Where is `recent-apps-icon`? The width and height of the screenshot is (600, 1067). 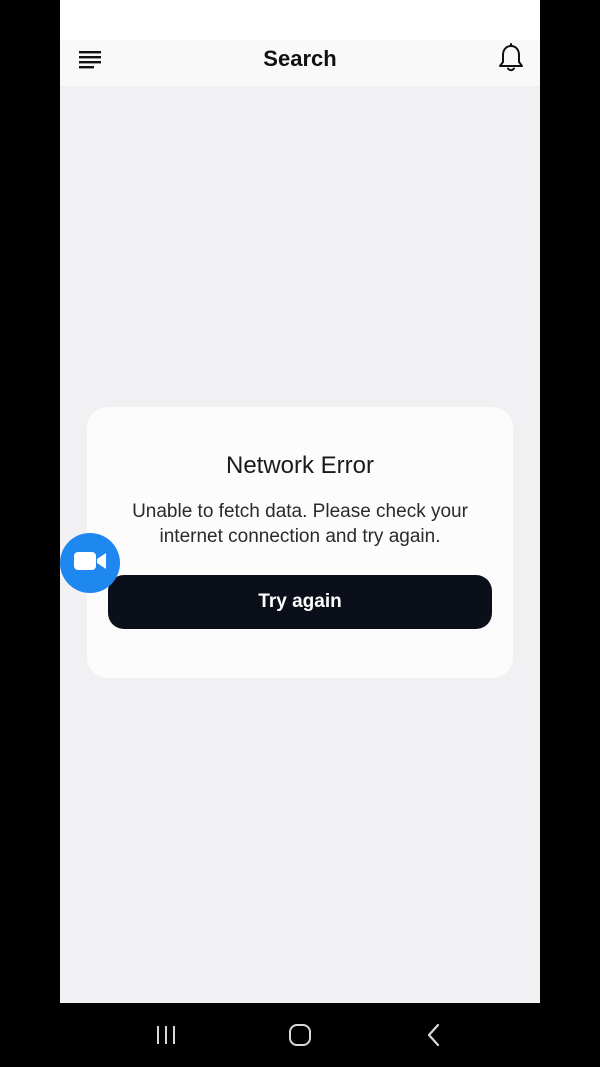
recent-apps-icon is located at coordinates (166, 1035).